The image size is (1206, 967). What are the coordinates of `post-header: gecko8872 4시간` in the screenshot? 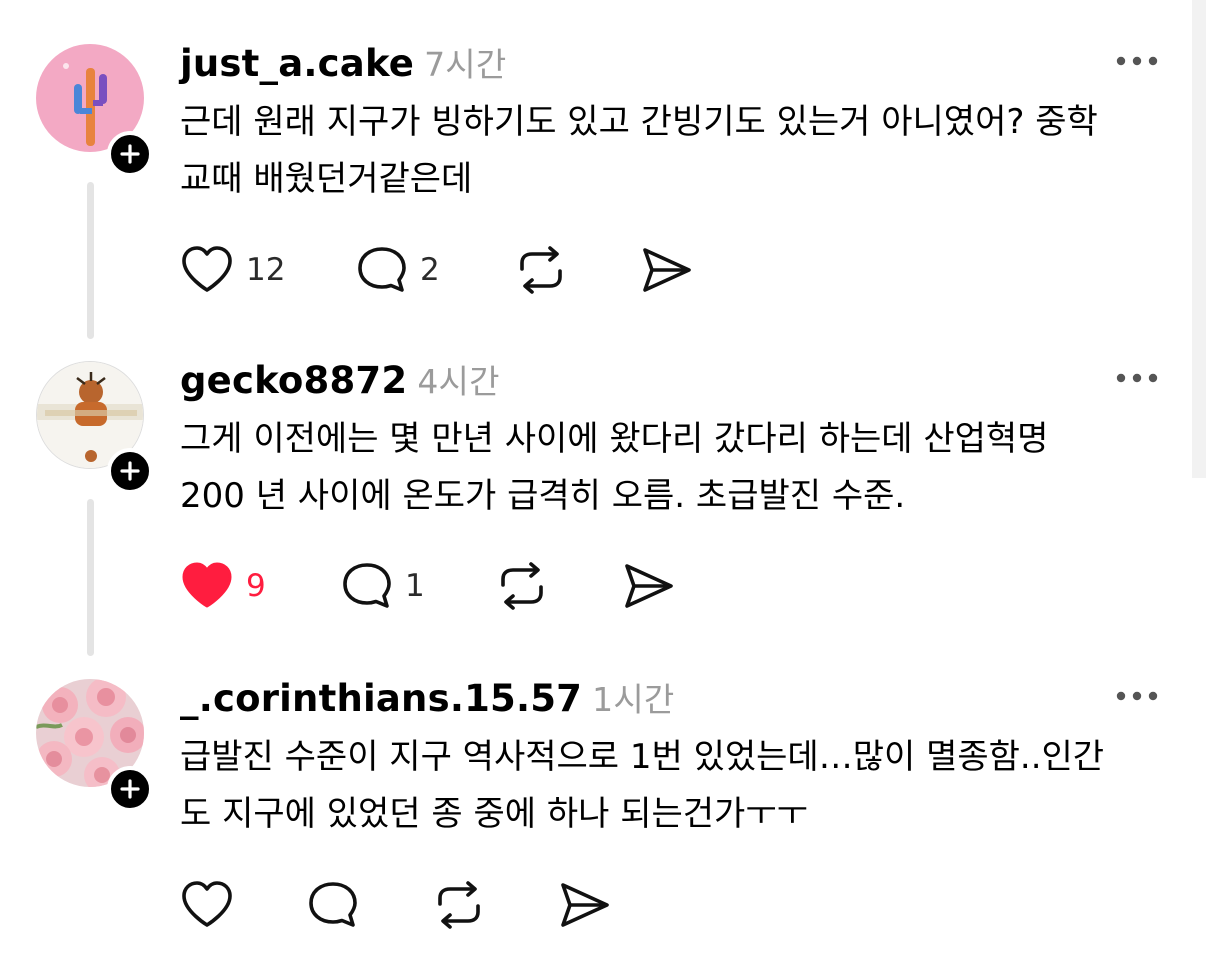 It's located at (340, 379).